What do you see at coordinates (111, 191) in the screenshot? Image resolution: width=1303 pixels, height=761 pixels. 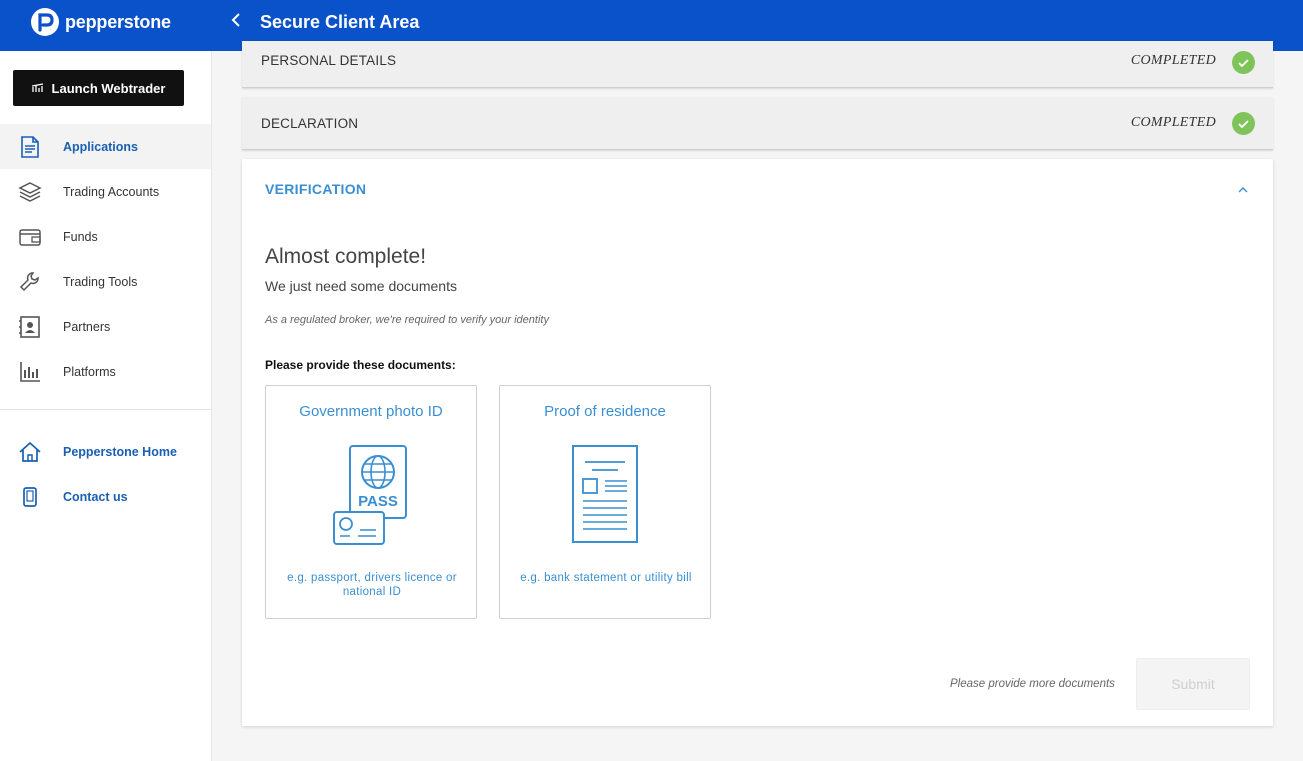 I see `sidebar-item-label: Trading Accounts` at bounding box center [111, 191].